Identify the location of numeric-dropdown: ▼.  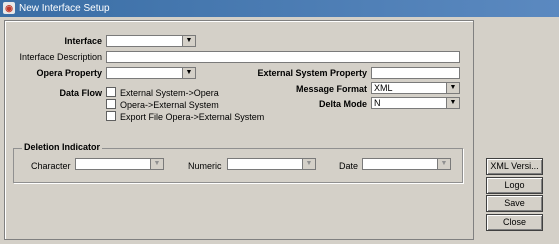
(271, 164).